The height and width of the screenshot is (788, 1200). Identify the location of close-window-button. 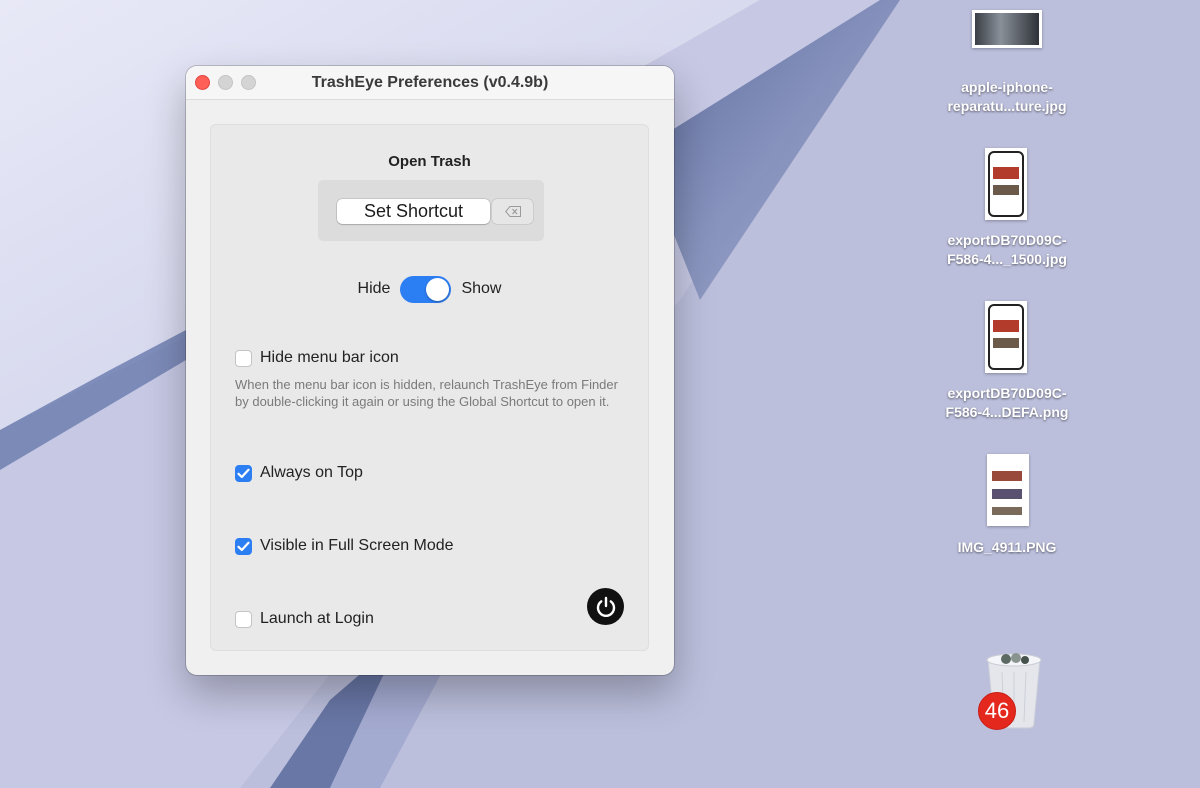
(202, 82).